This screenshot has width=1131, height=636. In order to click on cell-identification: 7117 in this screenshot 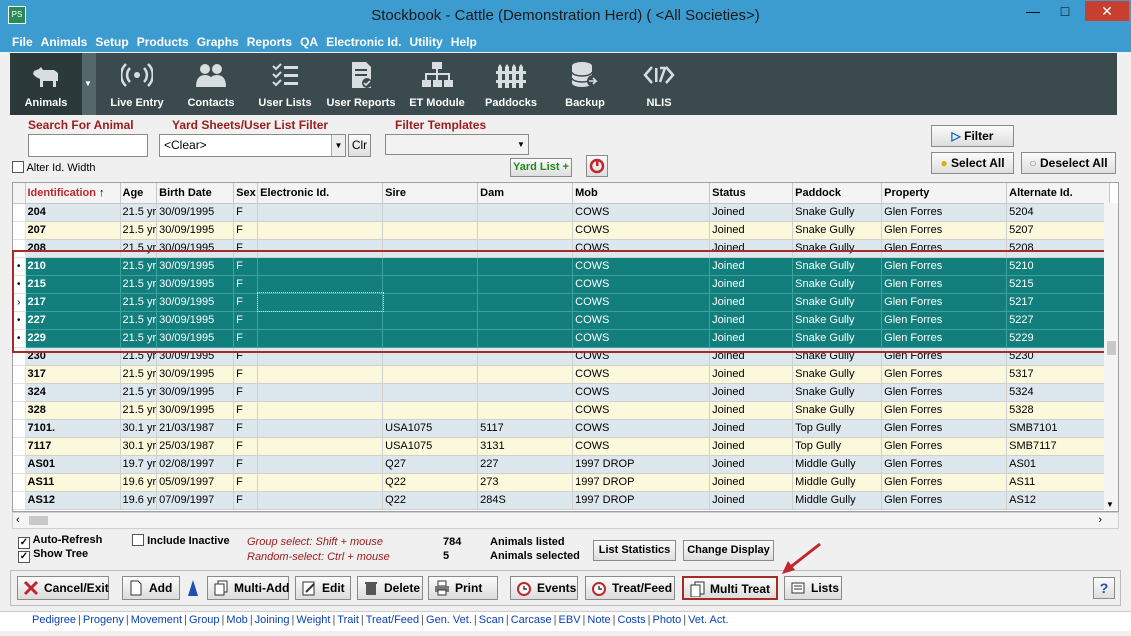, I will do `click(73, 446)`.